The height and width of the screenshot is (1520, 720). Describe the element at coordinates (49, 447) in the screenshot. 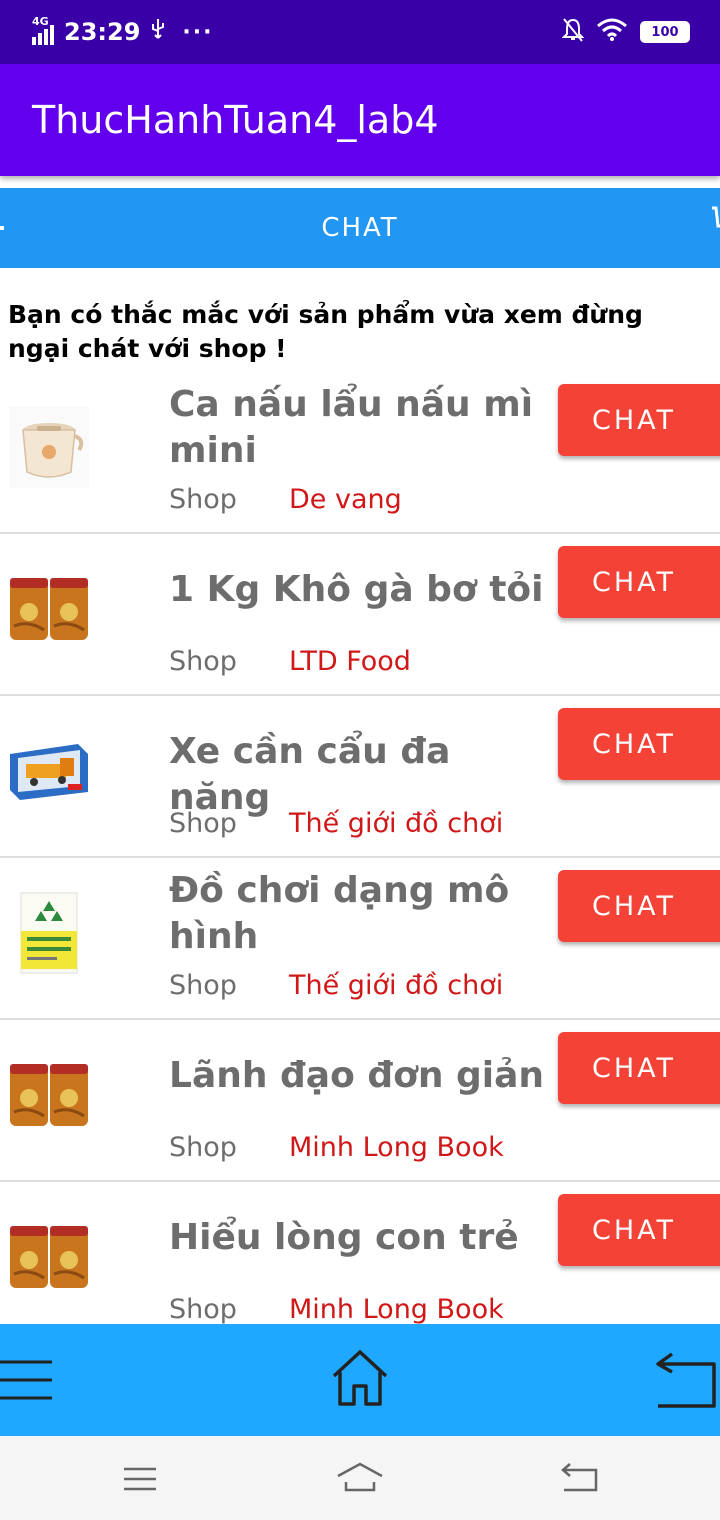

I see `pot-image` at that location.